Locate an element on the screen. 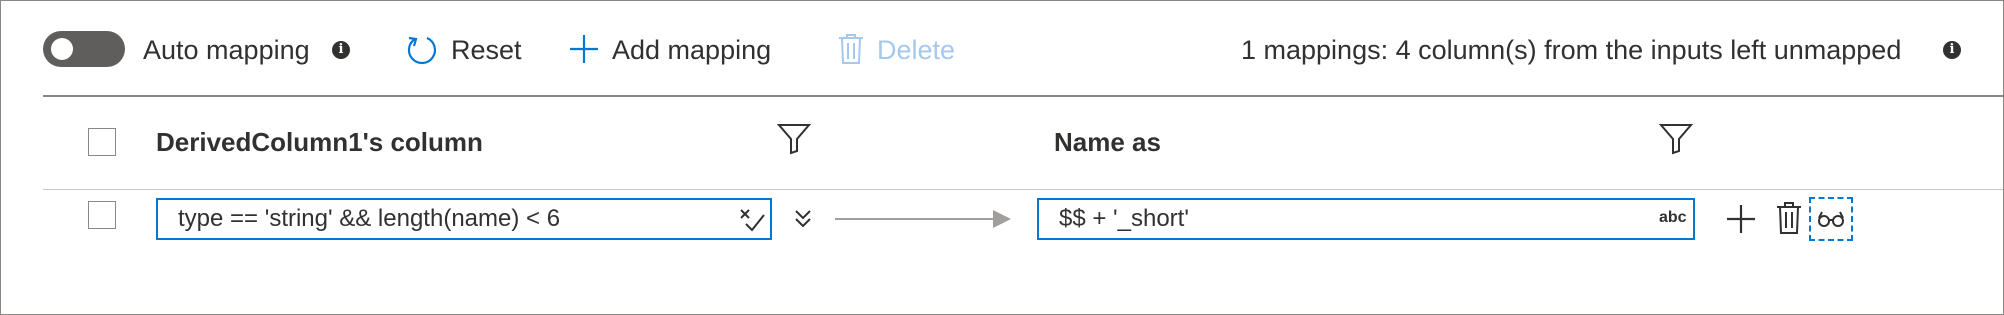  source-filter-icon is located at coordinates (794, 139).